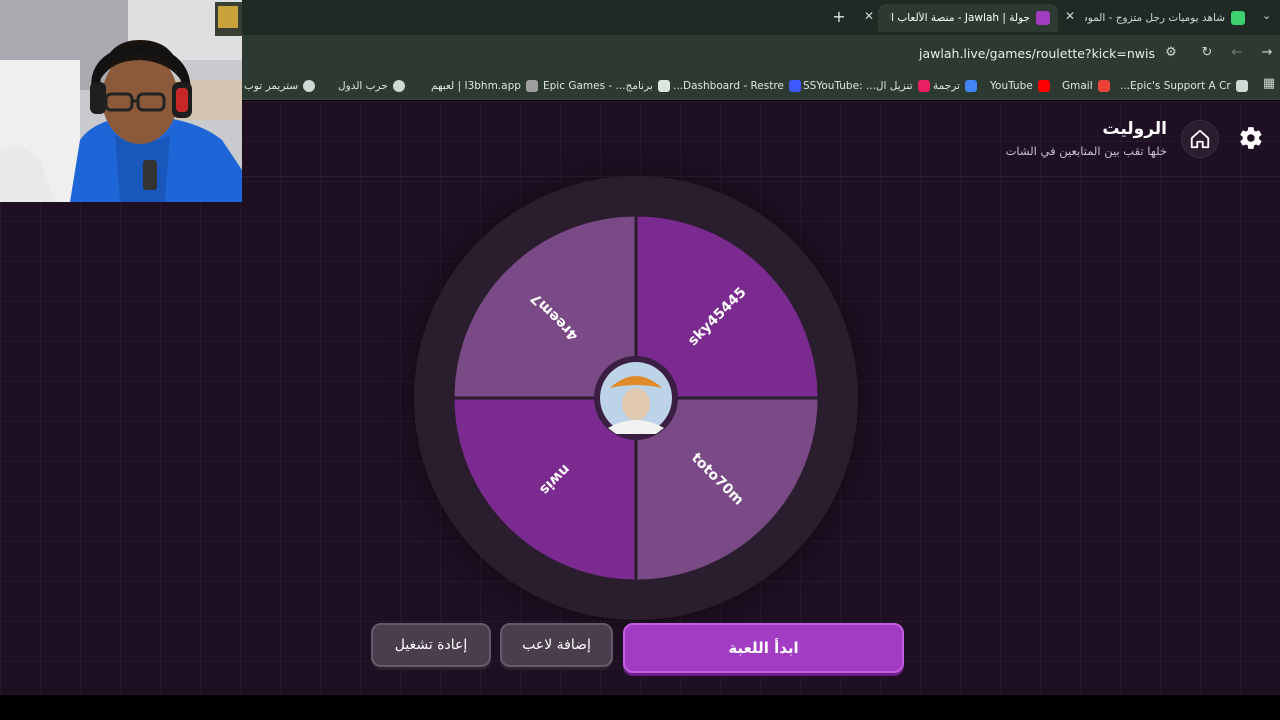 Image resolution: width=1280 pixels, height=720 pixels. I want to click on streamer-camera-image, so click(121, 101).